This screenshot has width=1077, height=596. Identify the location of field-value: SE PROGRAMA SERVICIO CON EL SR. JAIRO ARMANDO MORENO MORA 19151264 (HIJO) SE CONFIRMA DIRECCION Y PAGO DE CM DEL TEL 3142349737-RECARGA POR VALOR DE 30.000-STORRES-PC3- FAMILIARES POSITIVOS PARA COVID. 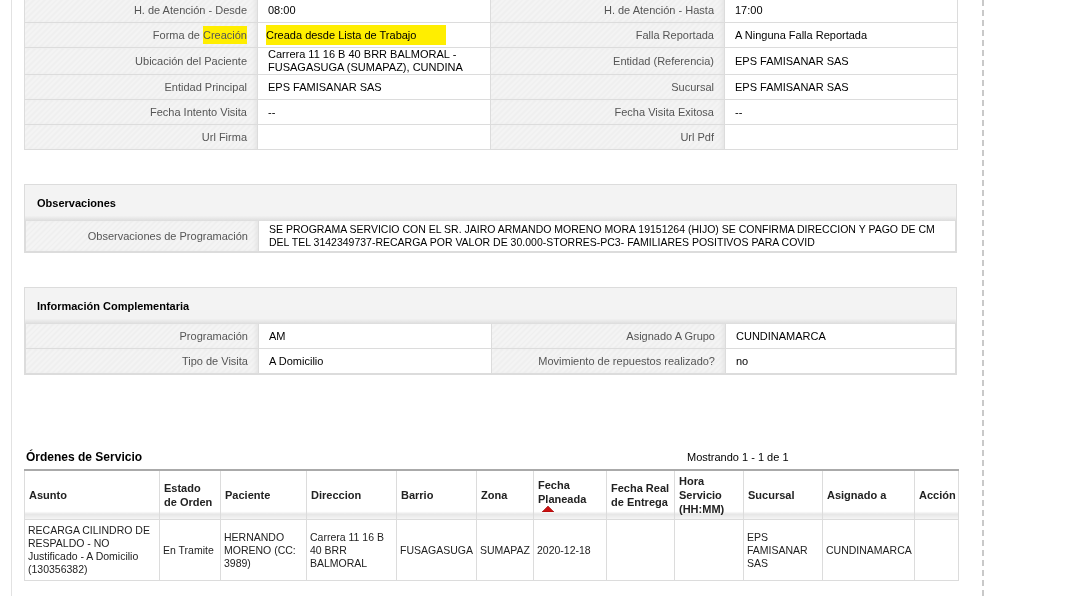
(607, 236).